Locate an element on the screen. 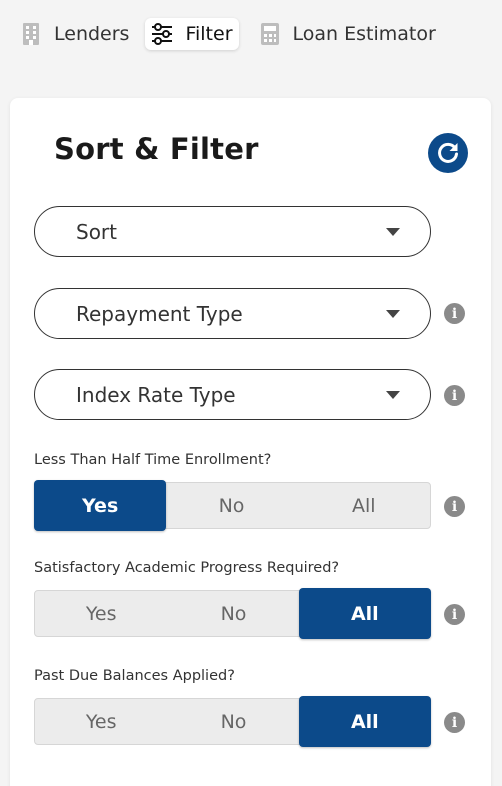 Image resolution: width=502 pixels, height=786 pixels. panel-title: Sort & Filter is located at coordinates (156, 149).